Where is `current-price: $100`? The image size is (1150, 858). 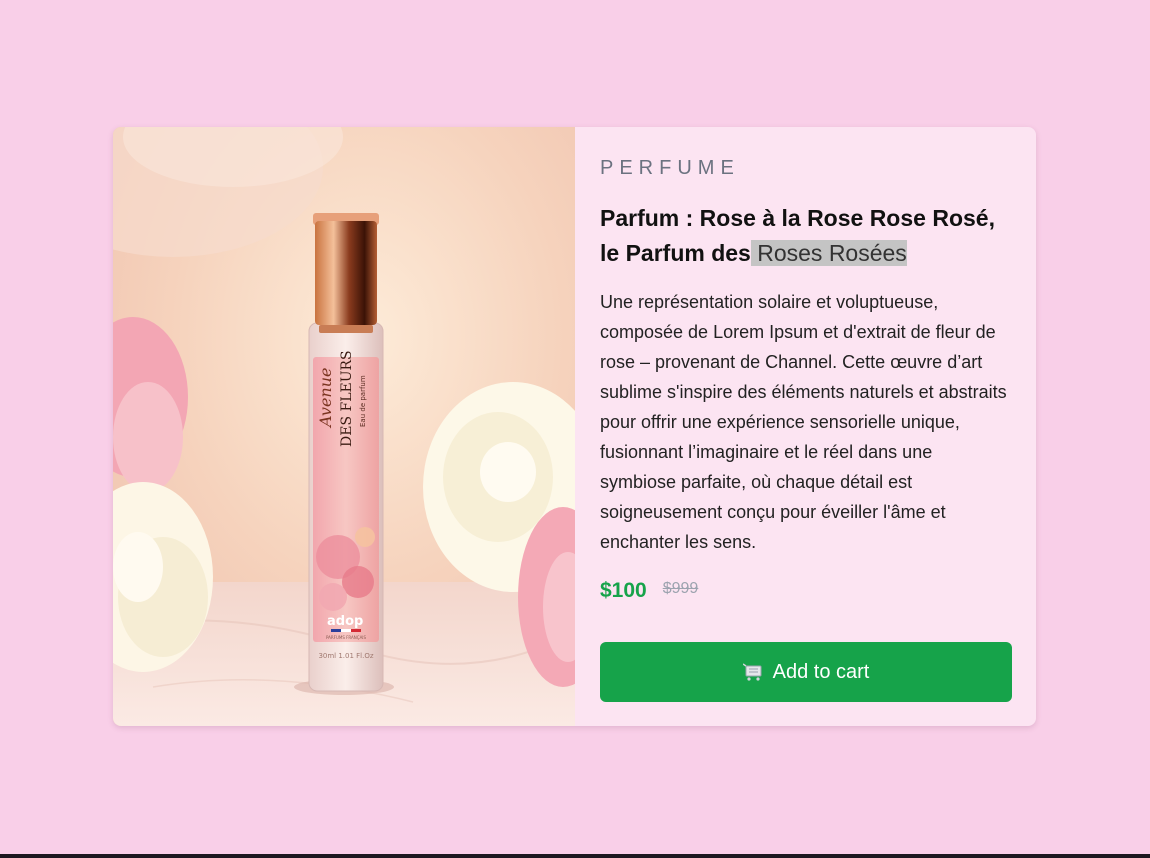
current-price: $100 is located at coordinates (623, 590).